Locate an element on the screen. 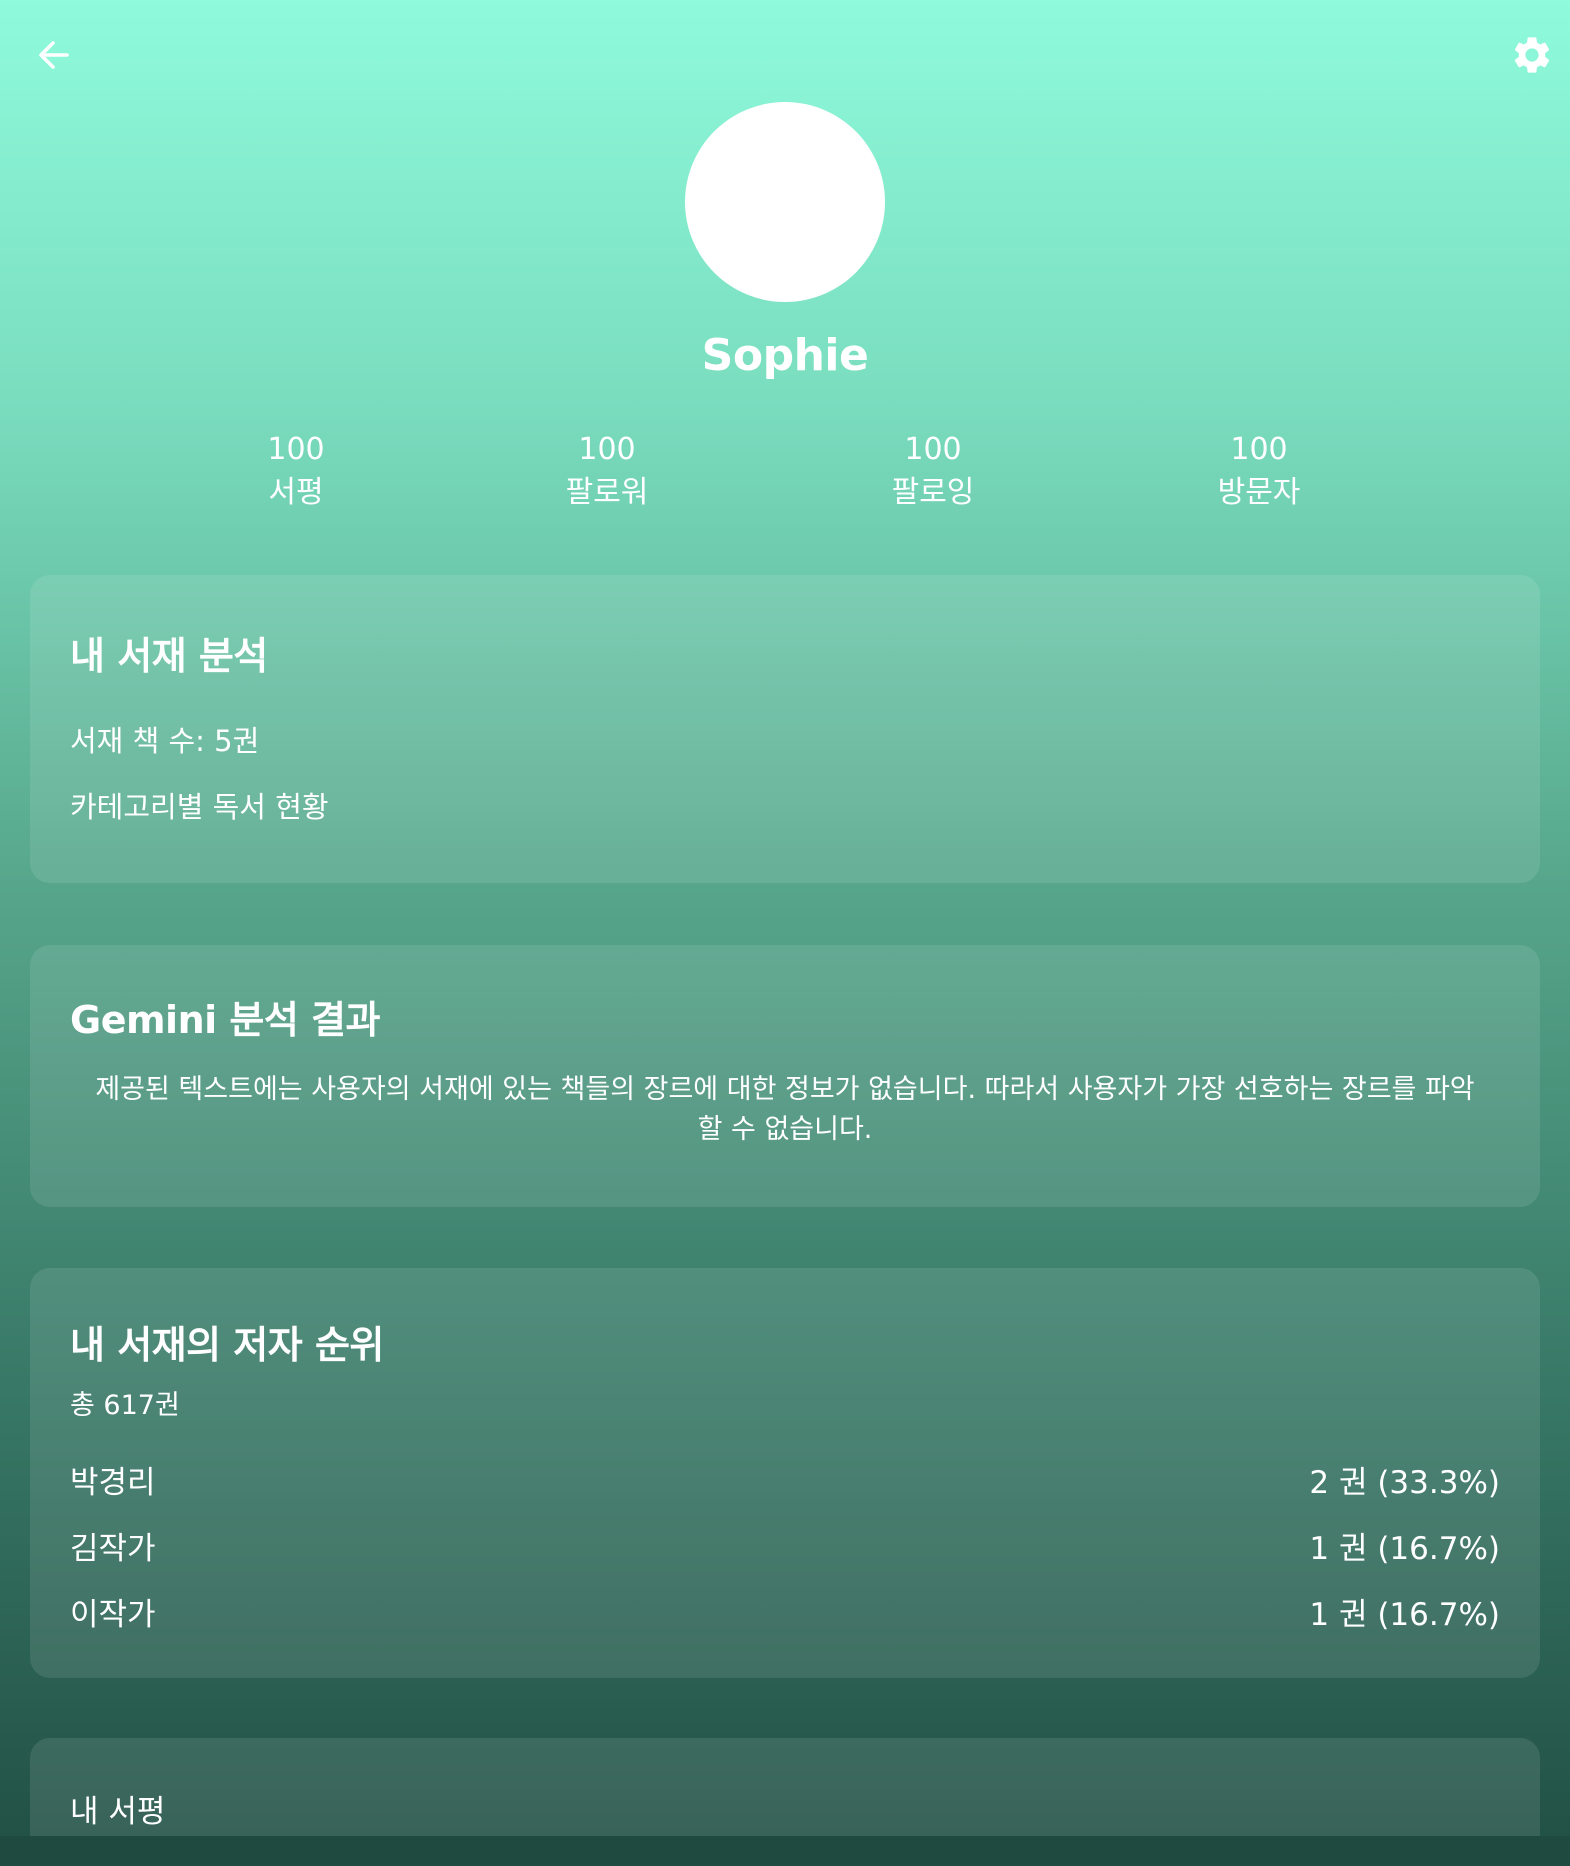 This screenshot has width=1570, height=1866. stat-label: 팔로워 is located at coordinates (607, 492).